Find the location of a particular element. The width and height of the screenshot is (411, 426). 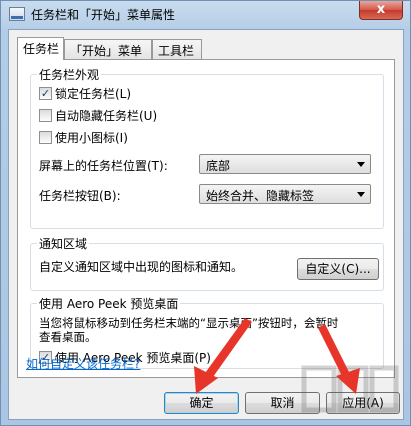

notify-description: 自定义通知区域中出现的图标和通知。 is located at coordinates (141, 267).